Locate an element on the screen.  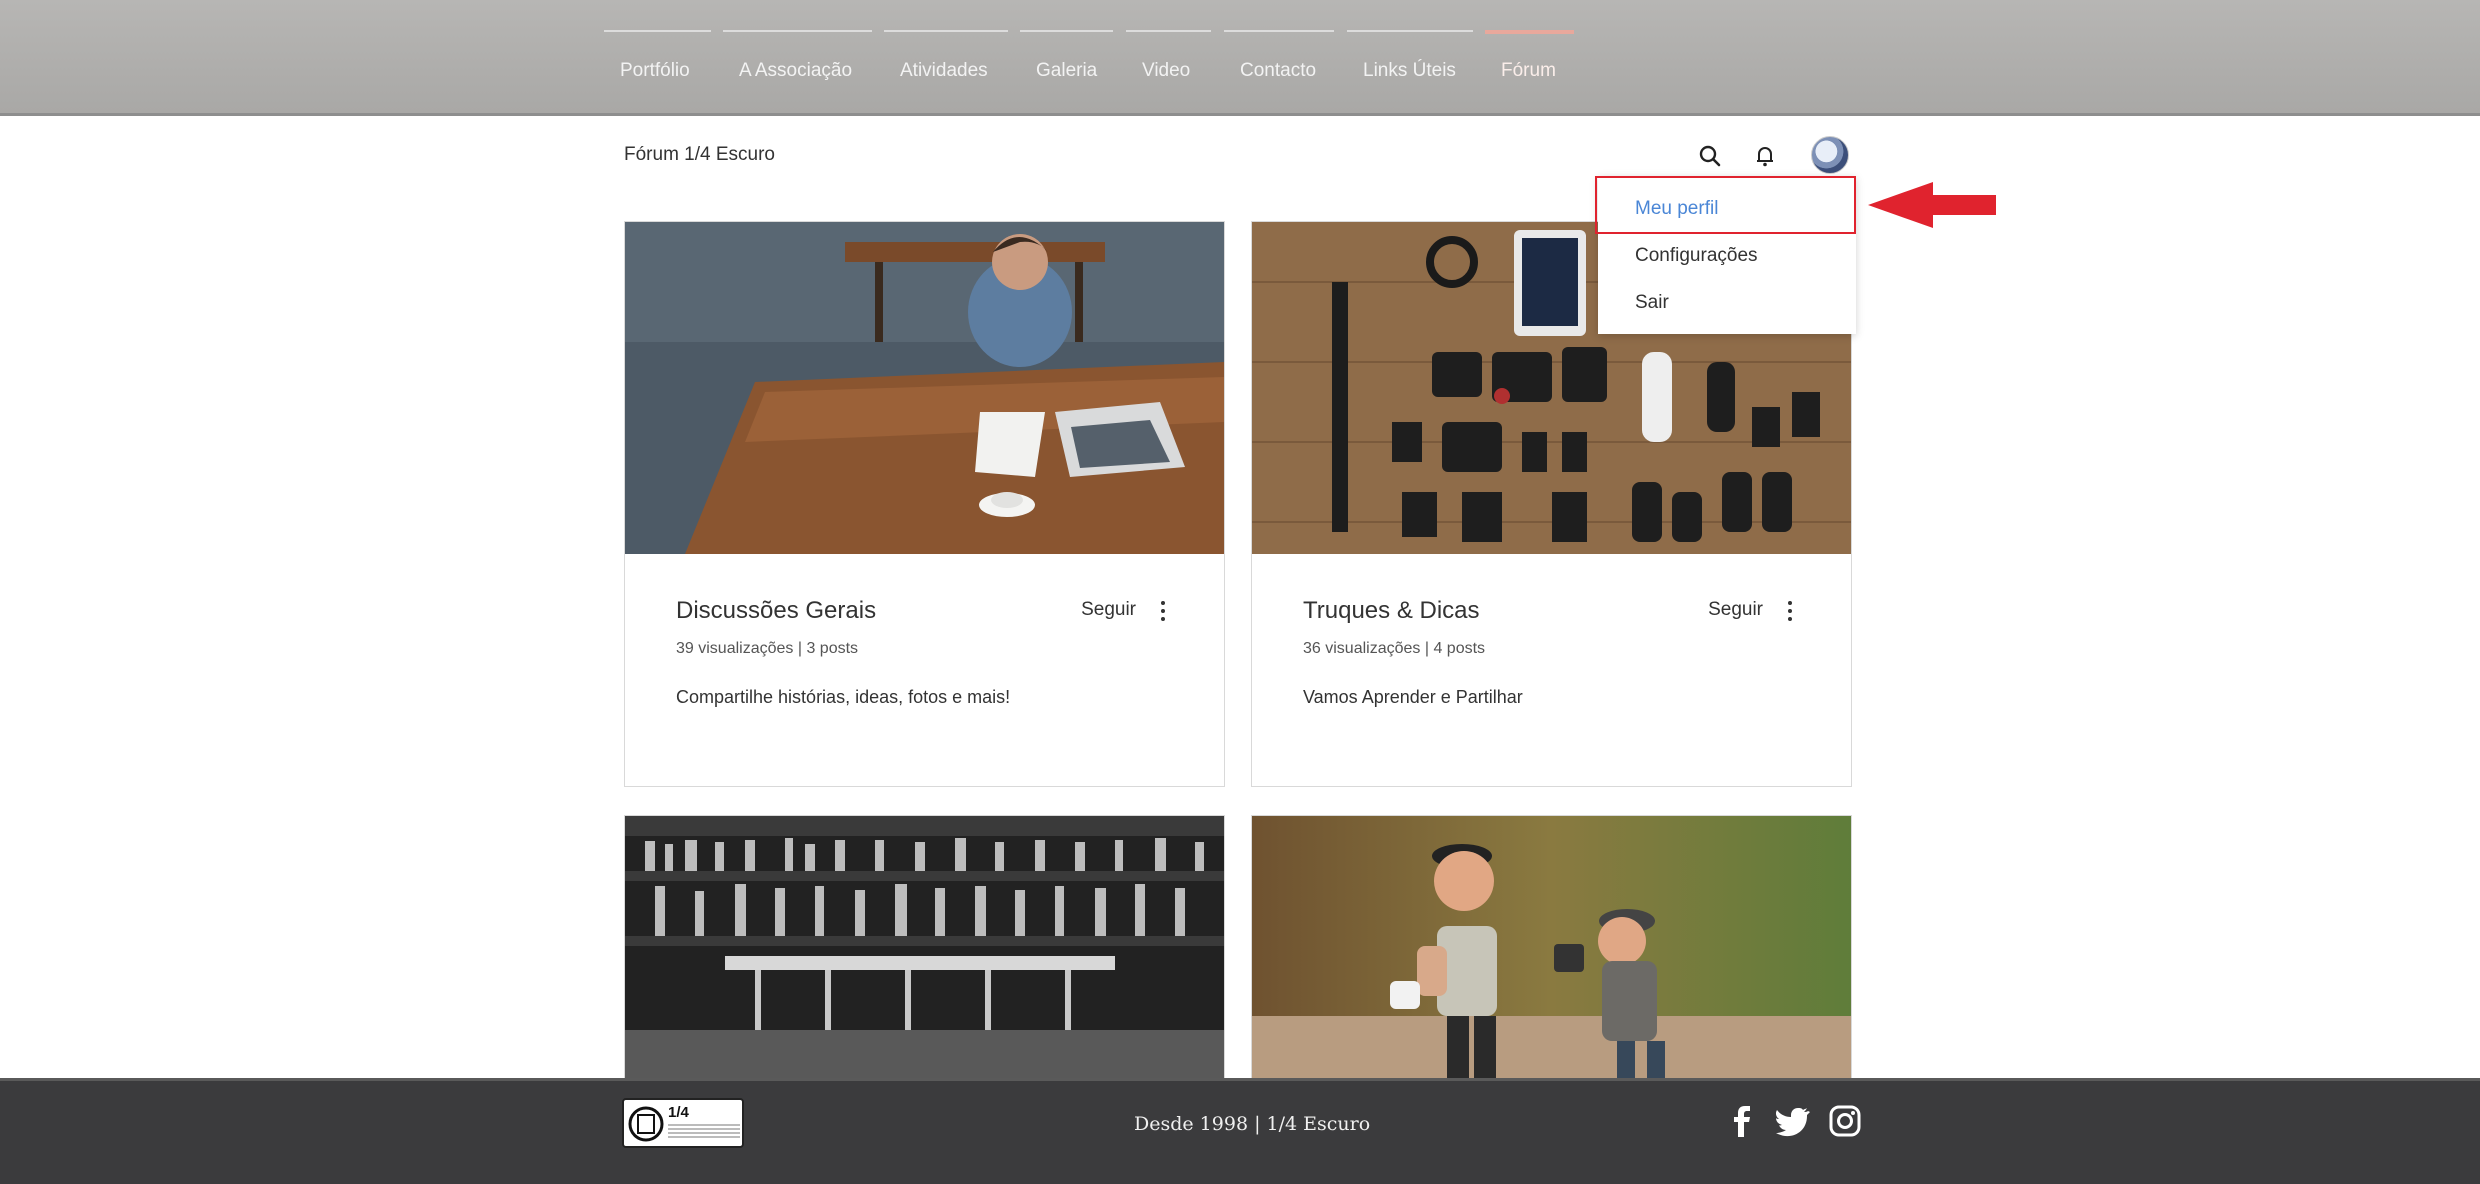
arrow-left-icon is located at coordinates (1933, 205).